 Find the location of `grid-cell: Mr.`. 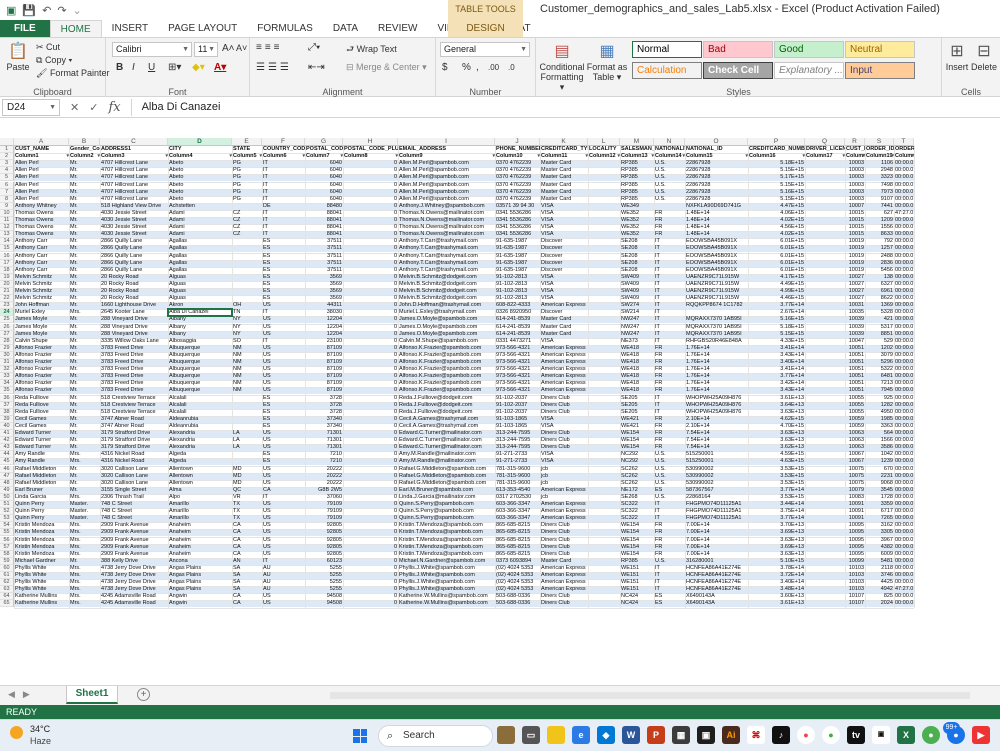

grid-cell: Mr. is located at coordinates (84, 355).